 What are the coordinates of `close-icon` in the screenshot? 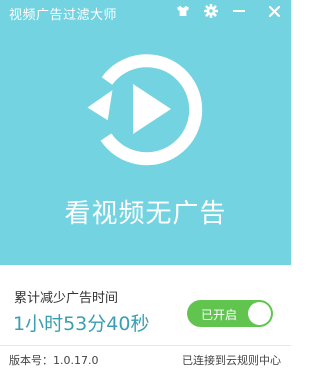 It's located at (274, 11).